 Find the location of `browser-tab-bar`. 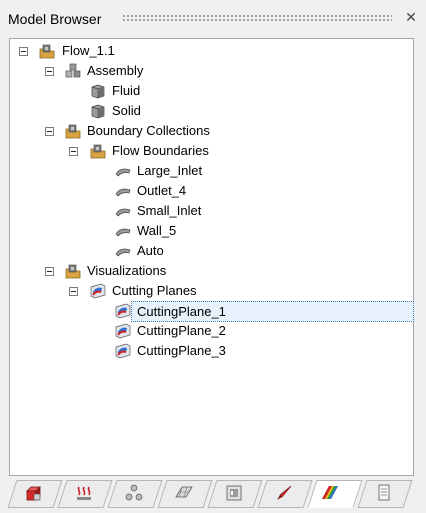

browser-tab-bar is located at coordinates (213, 495).